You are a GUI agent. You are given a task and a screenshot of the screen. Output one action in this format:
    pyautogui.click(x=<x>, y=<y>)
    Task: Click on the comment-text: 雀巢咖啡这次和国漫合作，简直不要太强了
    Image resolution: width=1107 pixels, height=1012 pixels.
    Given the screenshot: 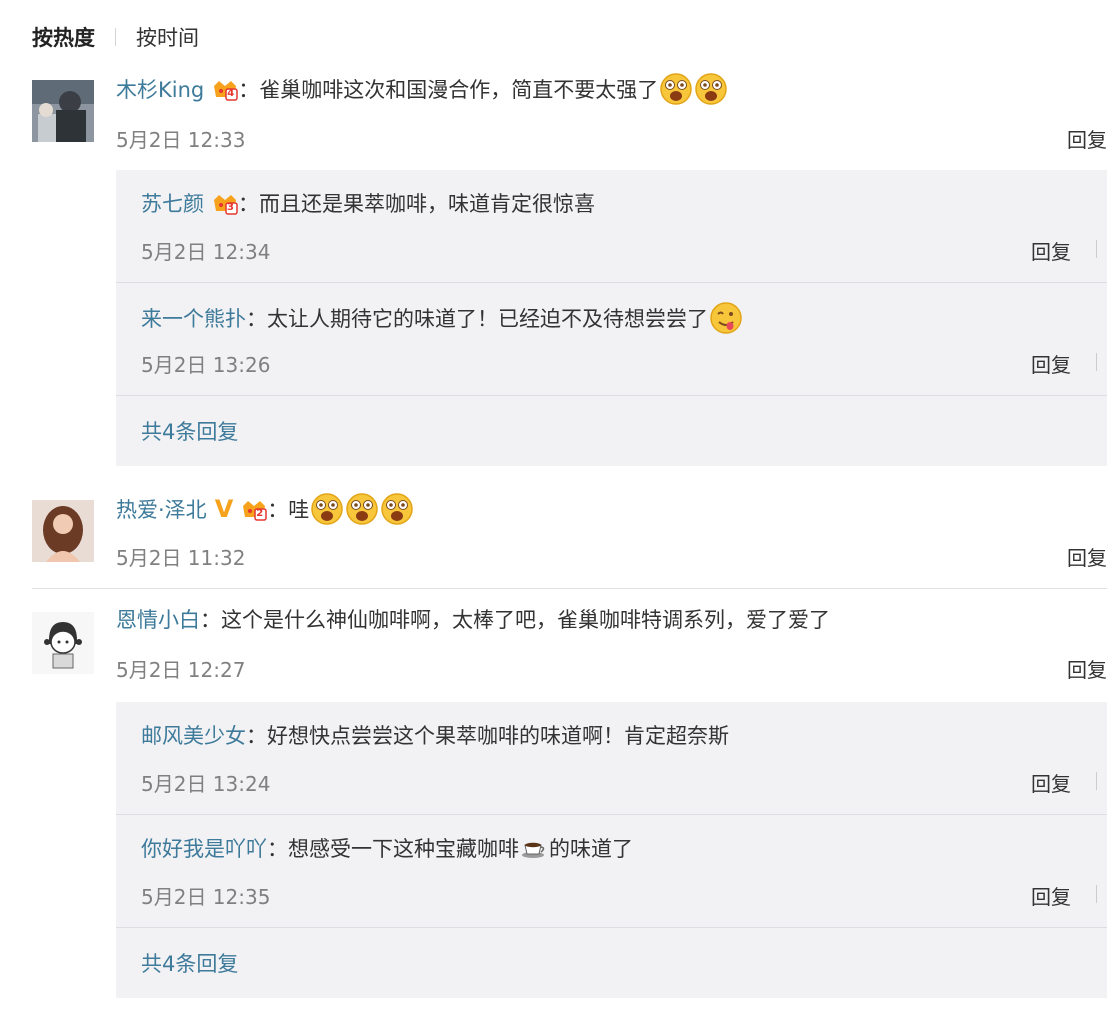 What is the action you would take?
    pyautogui.click(x=459, y=90)
    